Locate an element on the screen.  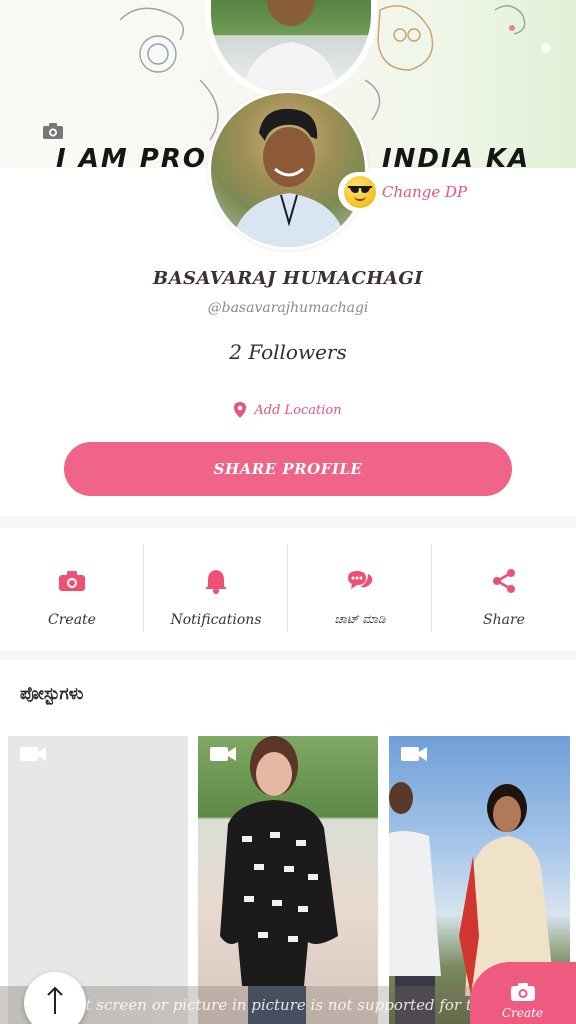
create-fab-button: Create is located at coordinates (523, 993).